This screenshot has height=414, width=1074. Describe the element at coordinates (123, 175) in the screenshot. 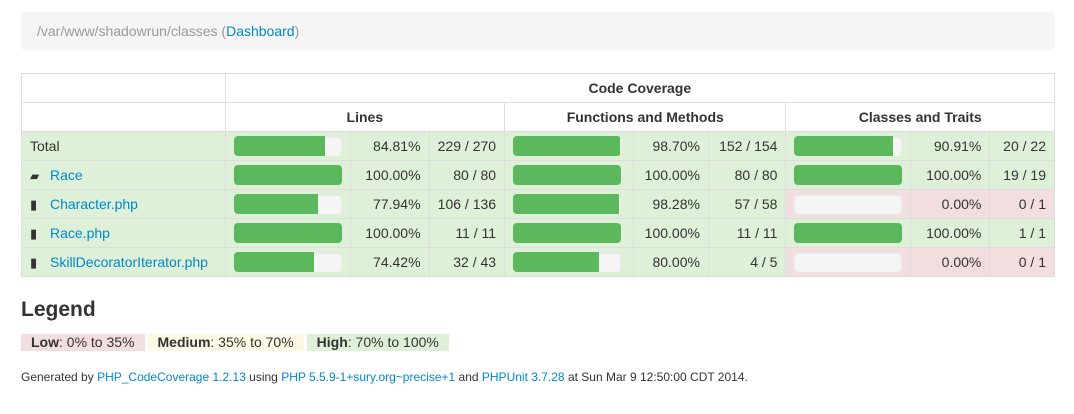

I see `row-name-cell: ▰ Race` at that location.